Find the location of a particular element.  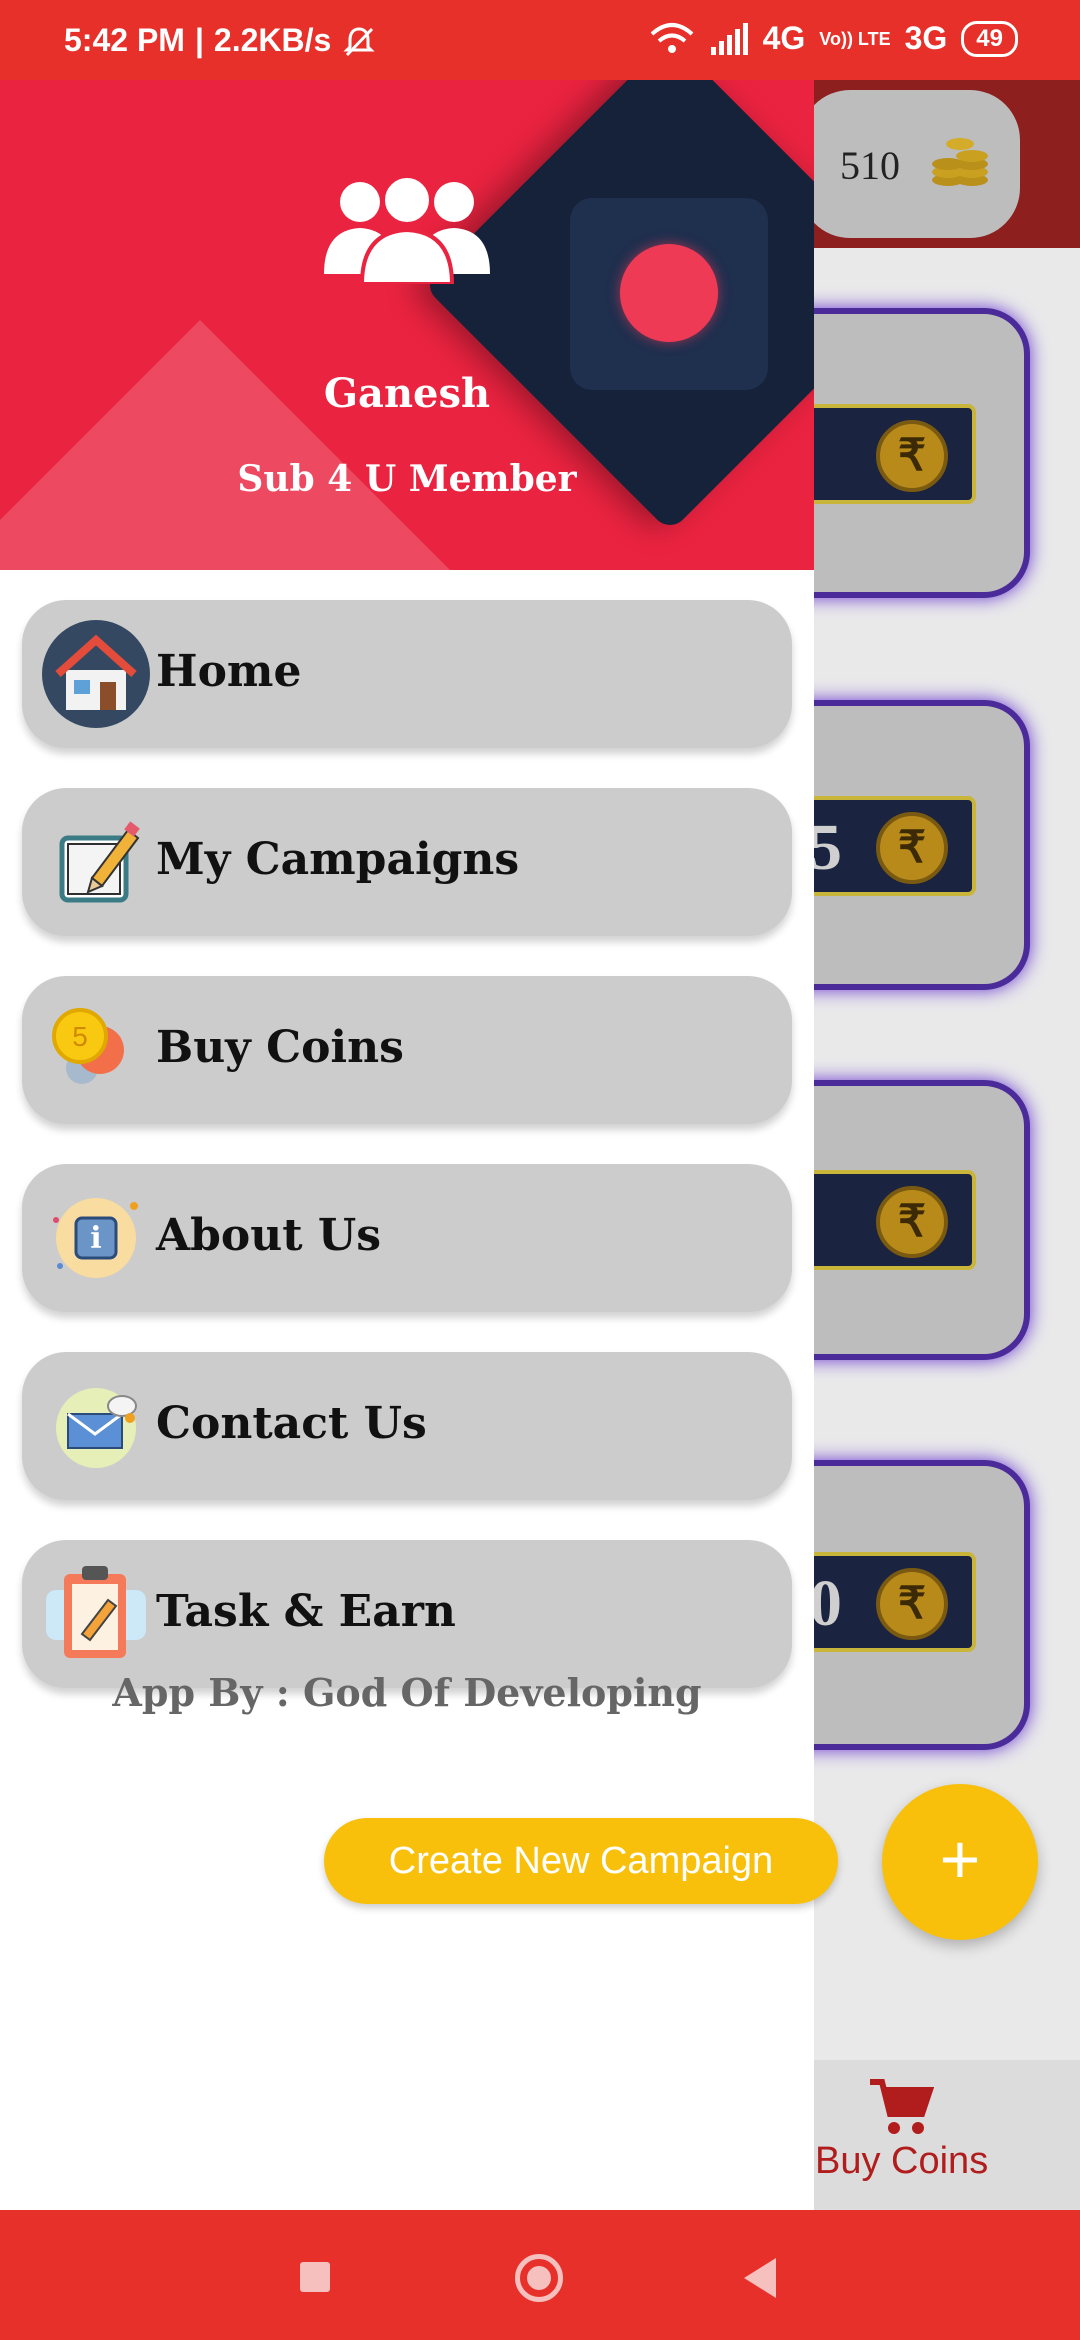

volte-label: Vo)) LTE is located at coordinates (855, 38).